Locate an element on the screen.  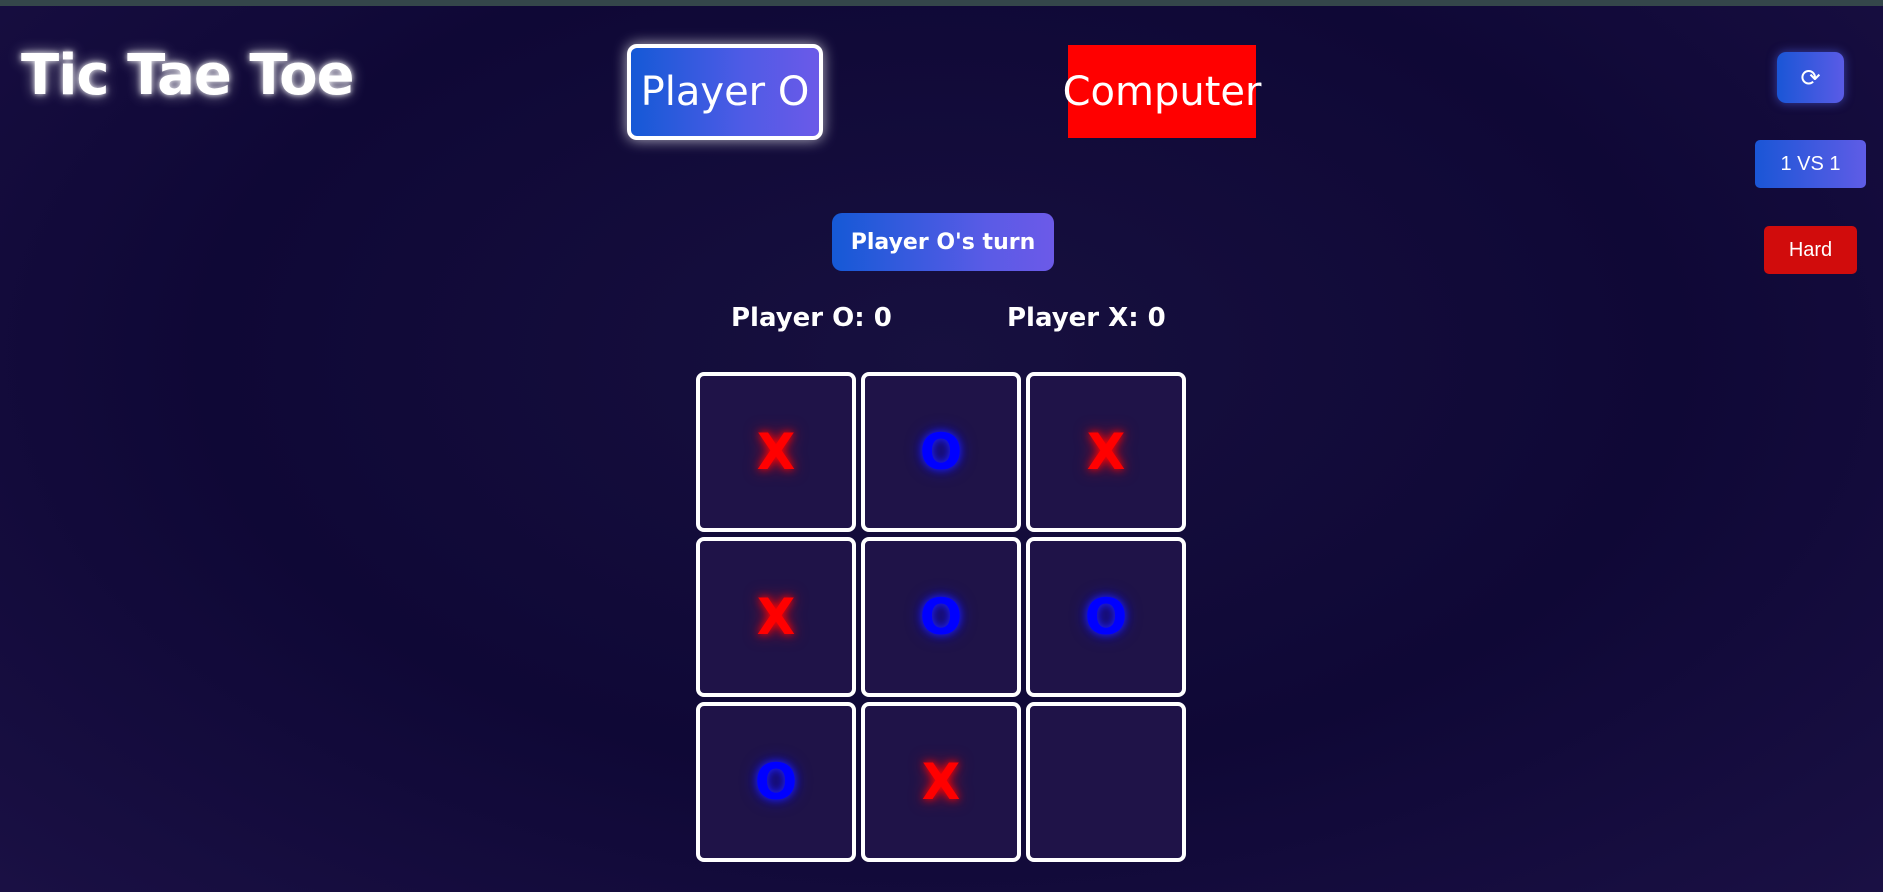
mode-button: 1 VS 1 is located at coordinates (1810, 164).